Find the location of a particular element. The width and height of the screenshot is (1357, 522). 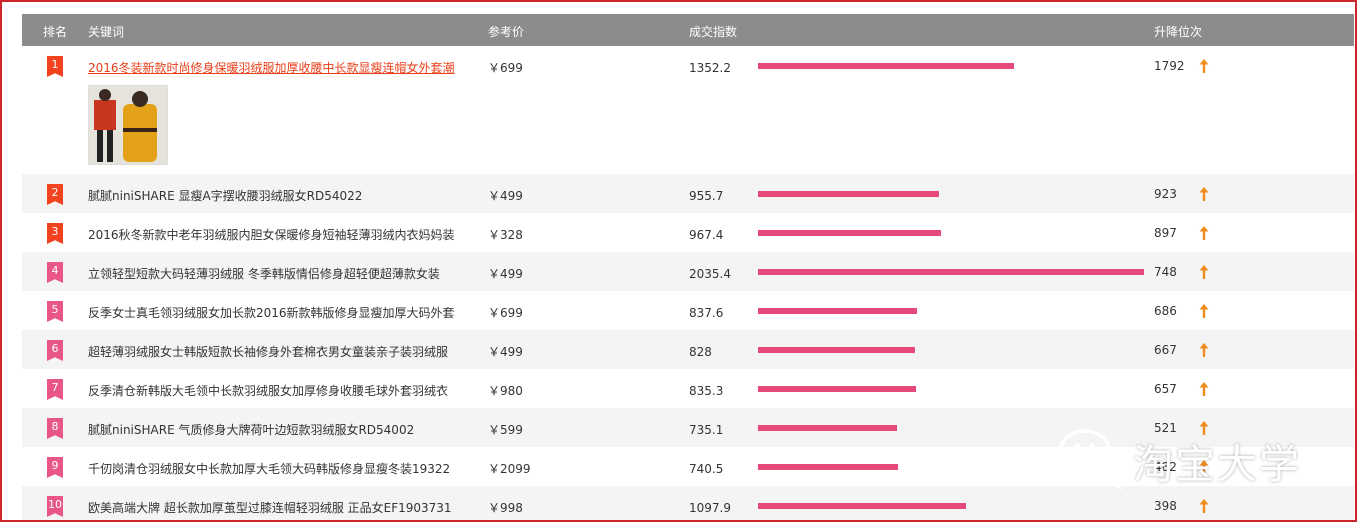

rank-badge: 7 is located at coordinates (55, 389).